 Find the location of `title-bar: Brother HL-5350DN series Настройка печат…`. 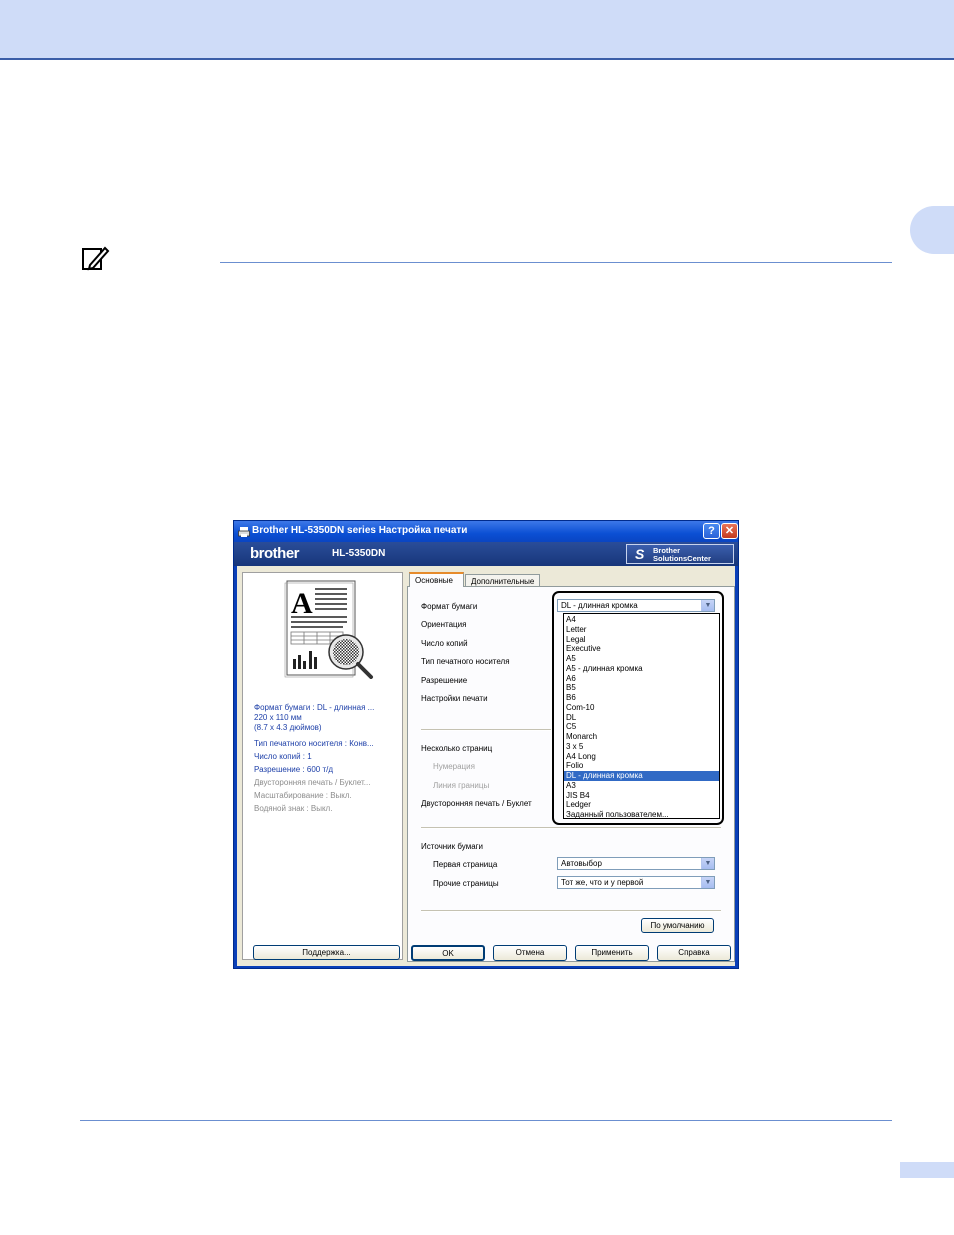

title-bar: Brother HL-5350DN series Настройка печат… is located at coordinates (486, 531).